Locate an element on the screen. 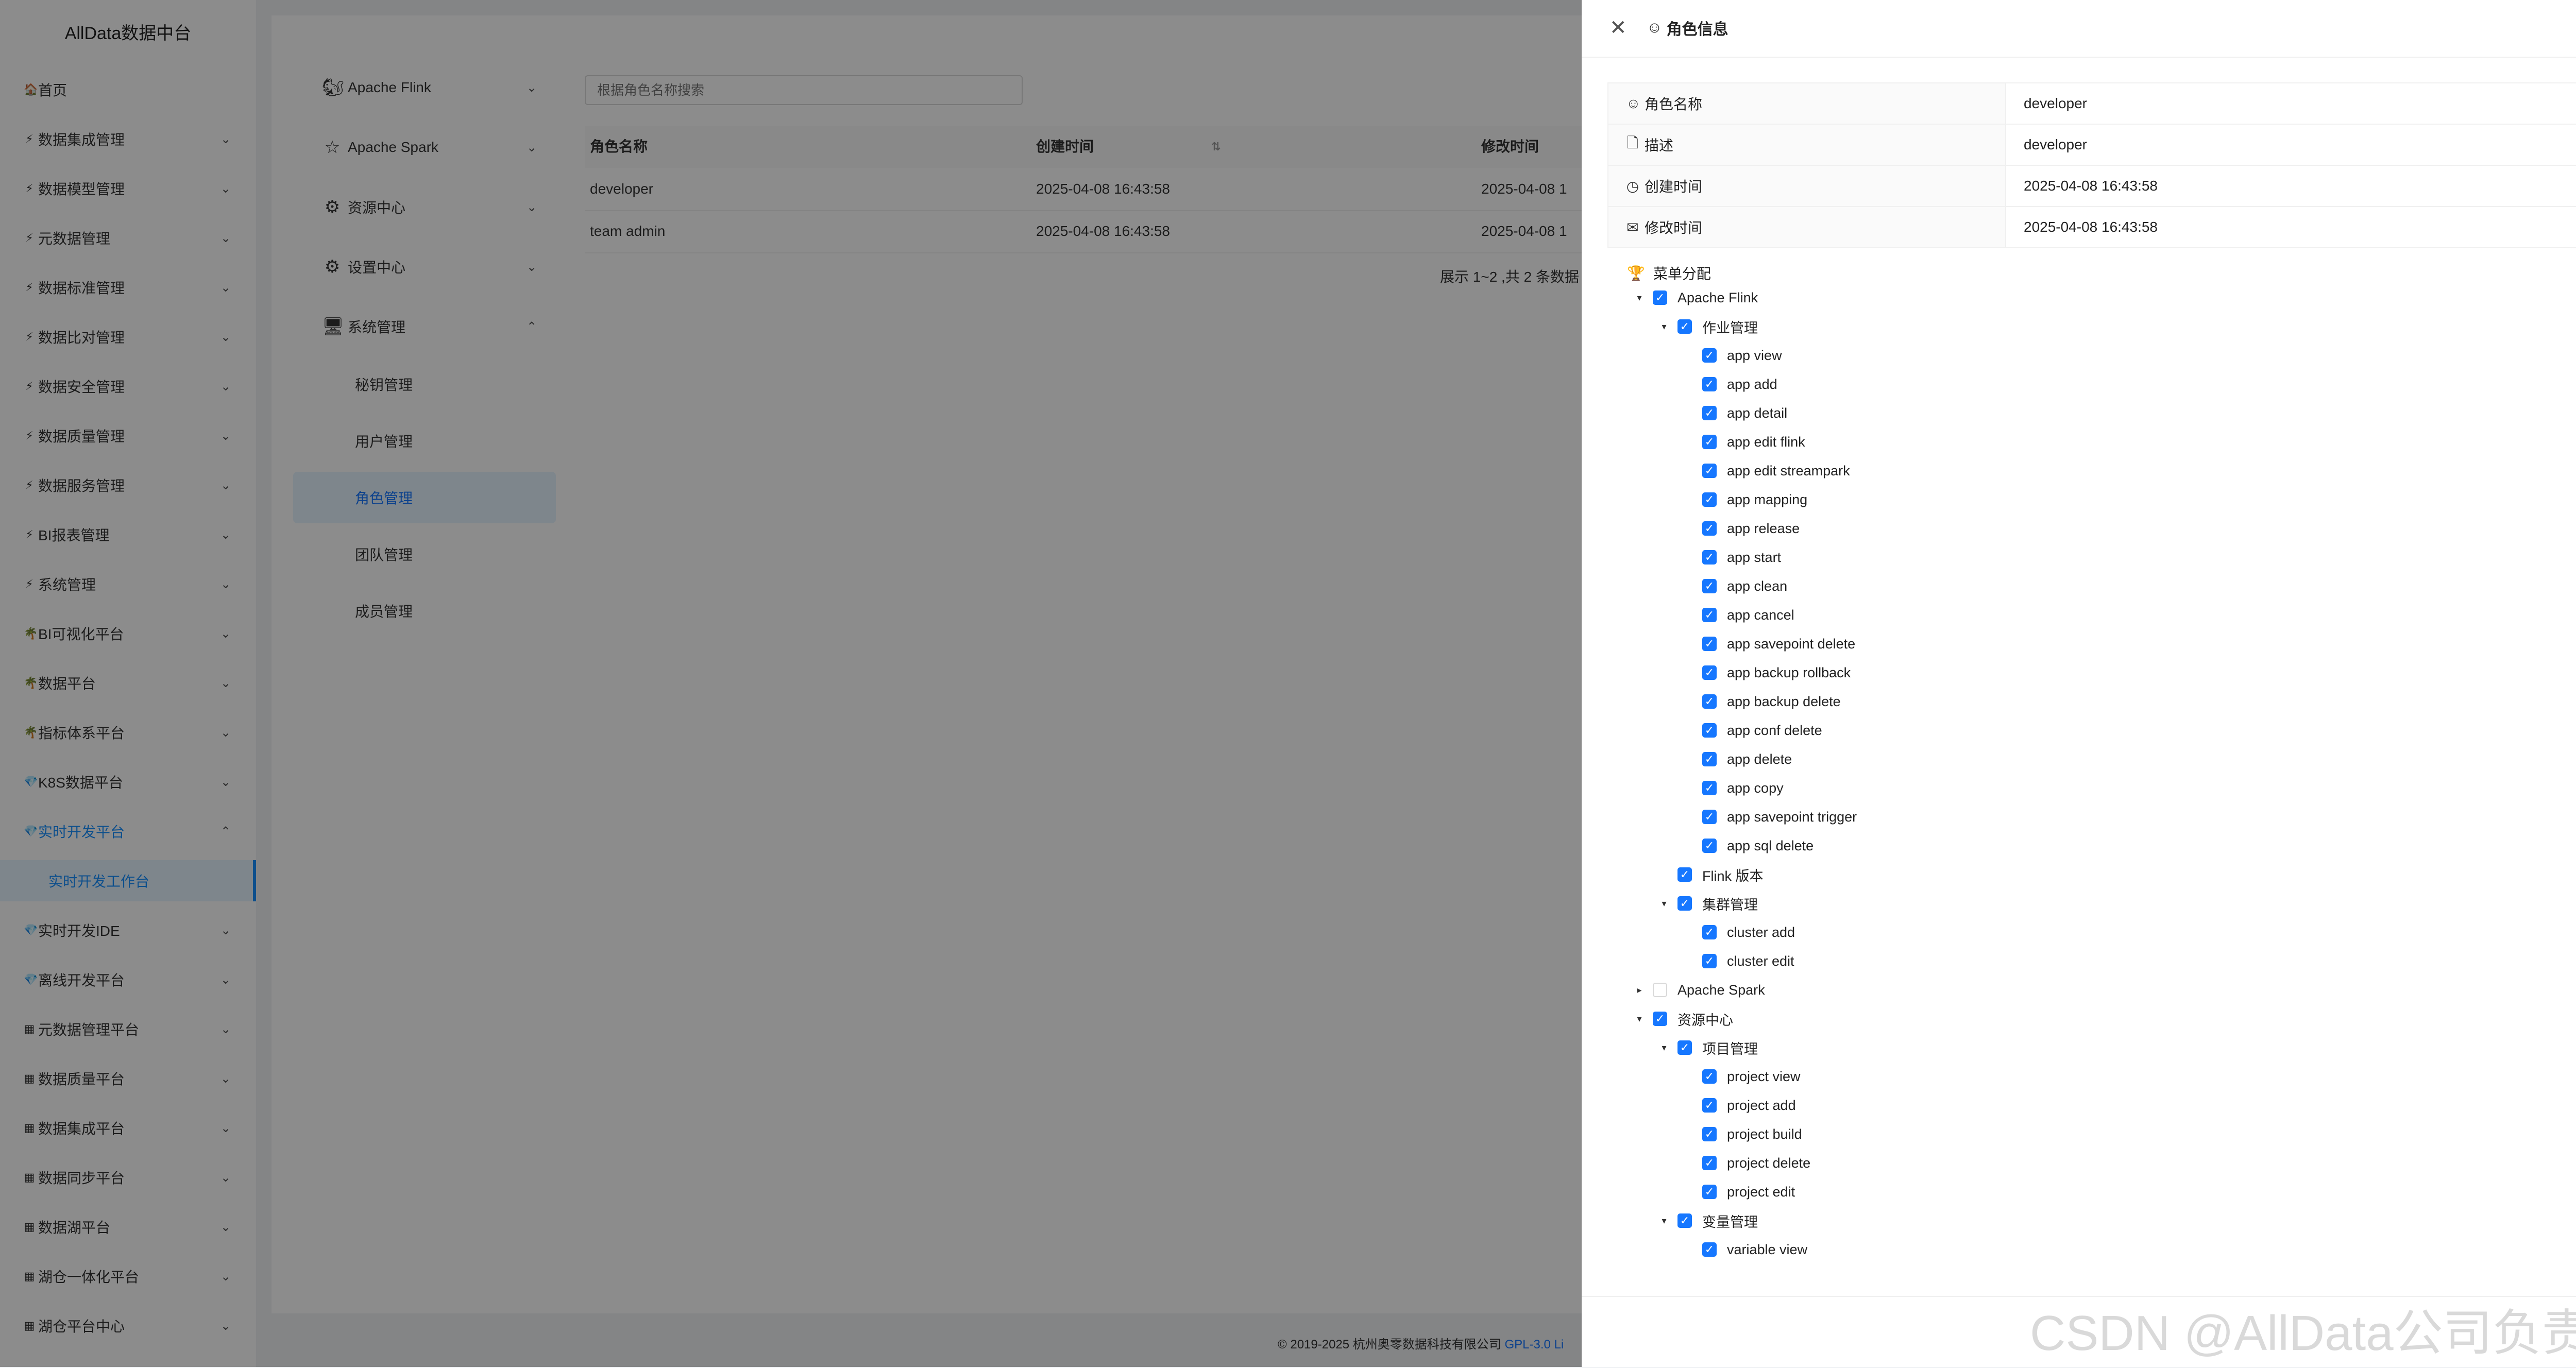 The image size is (2576, 1368). description-row: 🗋 描述 developer is located at coordinates (2092, 145).